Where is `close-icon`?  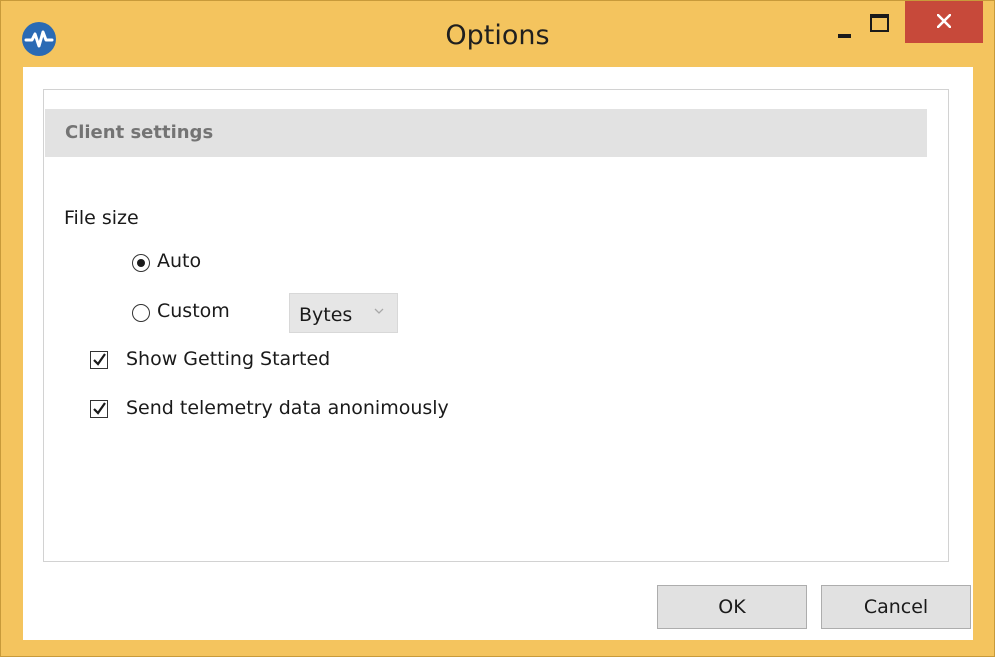 close-icon is located at coordinates (944, 21).